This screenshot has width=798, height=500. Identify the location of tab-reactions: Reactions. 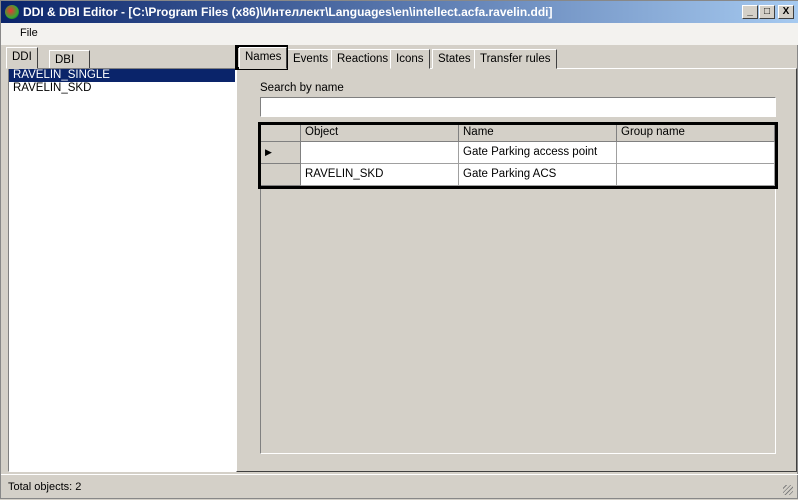
(363, 59).